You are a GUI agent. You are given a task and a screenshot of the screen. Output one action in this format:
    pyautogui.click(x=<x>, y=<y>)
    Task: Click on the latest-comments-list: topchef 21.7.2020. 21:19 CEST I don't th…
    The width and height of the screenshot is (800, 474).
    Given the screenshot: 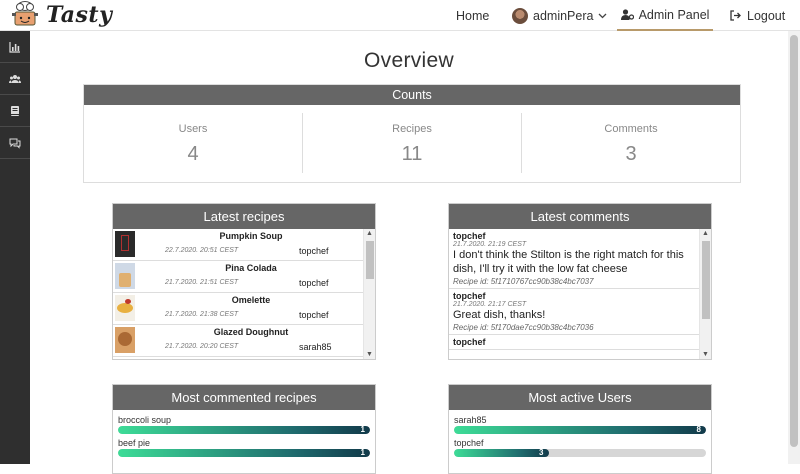 What is the action you would take?
    pyautogui.click(x=574, y=294)
    